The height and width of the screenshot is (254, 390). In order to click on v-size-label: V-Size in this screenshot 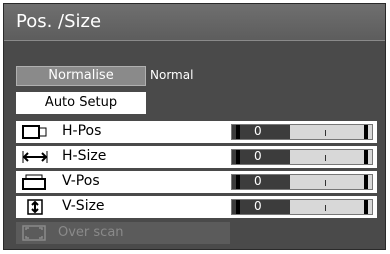, I will do `click(83, 206)`.